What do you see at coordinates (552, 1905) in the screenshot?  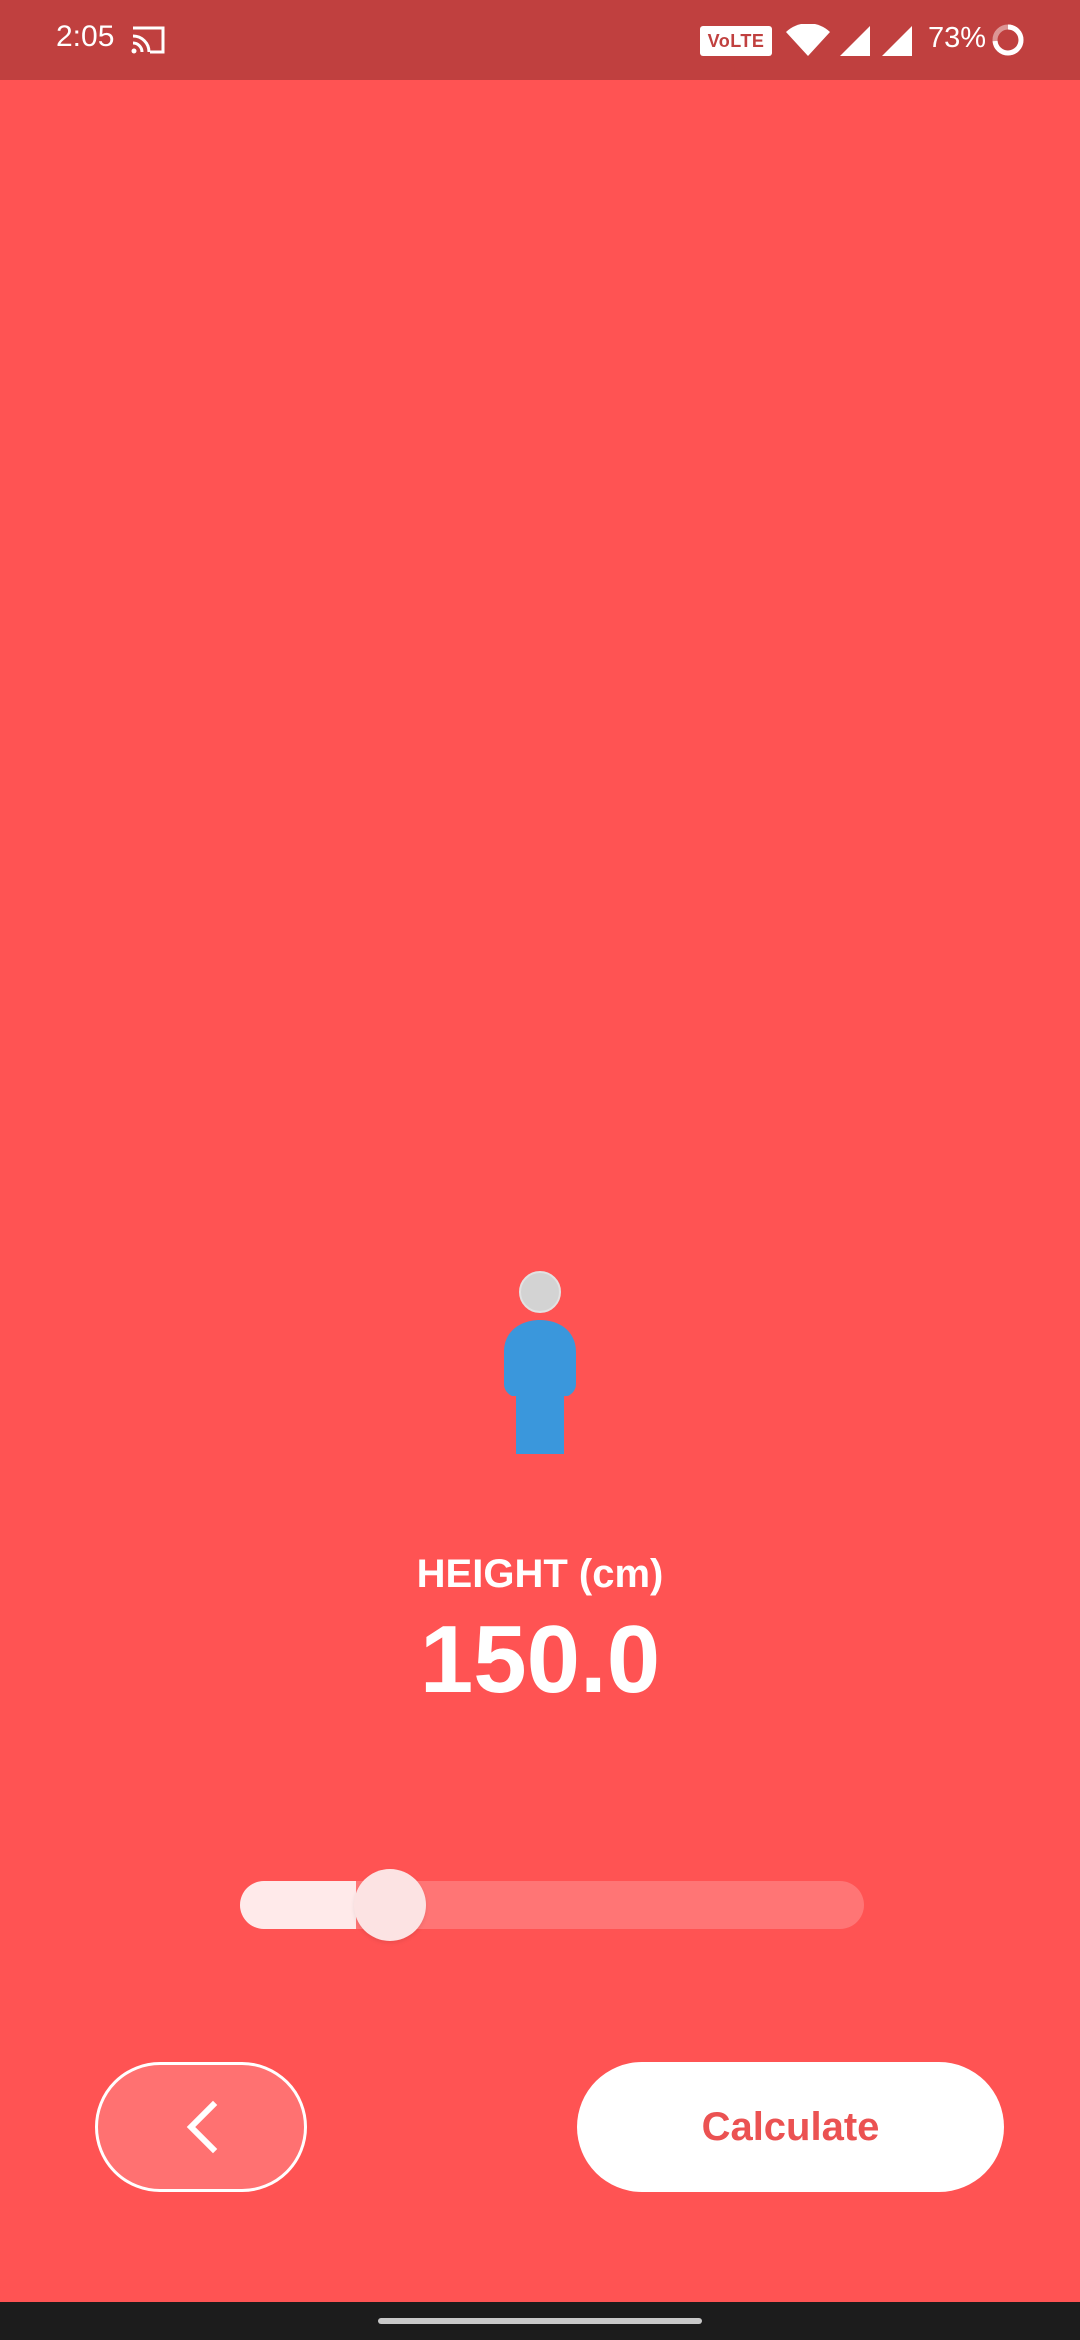 I see `height-slider` at bounding box center [552, 1905].